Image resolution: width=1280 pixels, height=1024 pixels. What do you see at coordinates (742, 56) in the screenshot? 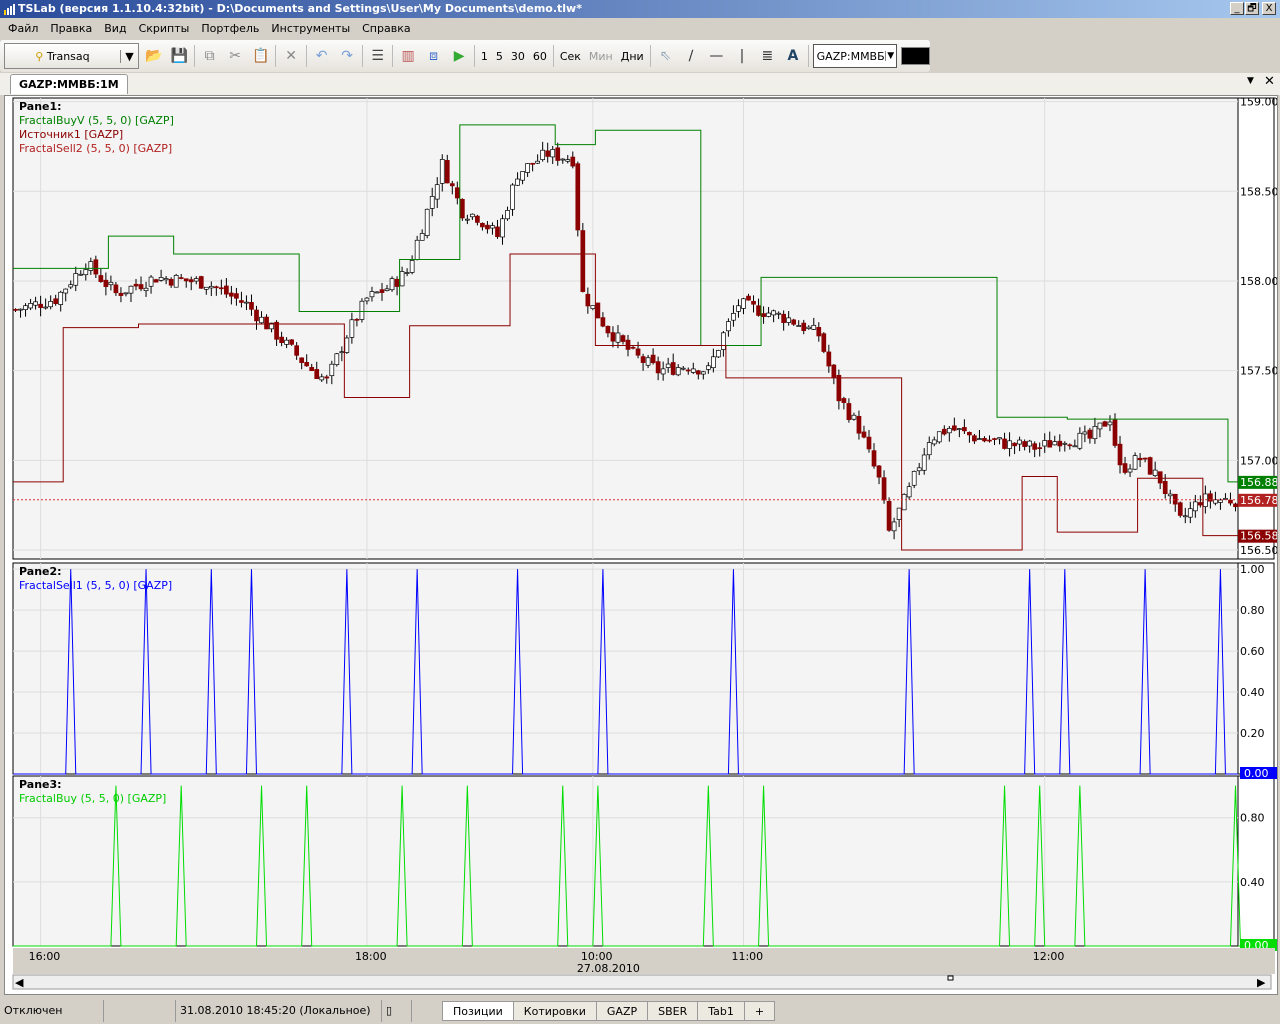
I see `vertical-line-icon: |` at bounding box center [742, 56].